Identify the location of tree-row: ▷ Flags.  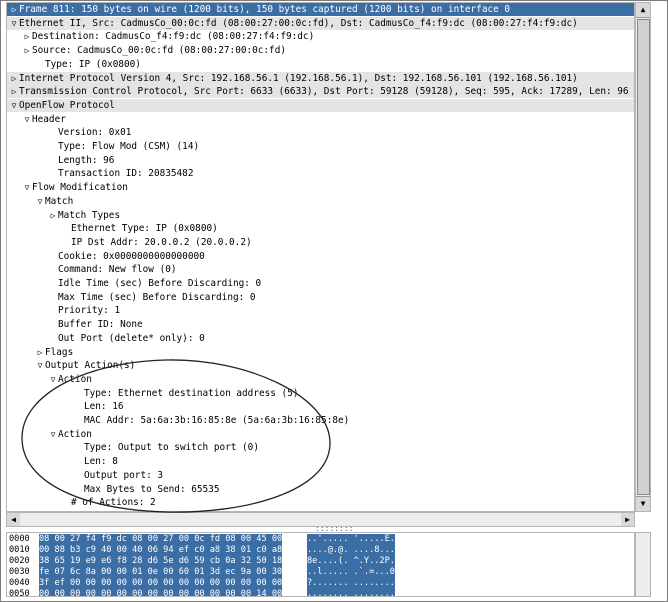
(320, 352).